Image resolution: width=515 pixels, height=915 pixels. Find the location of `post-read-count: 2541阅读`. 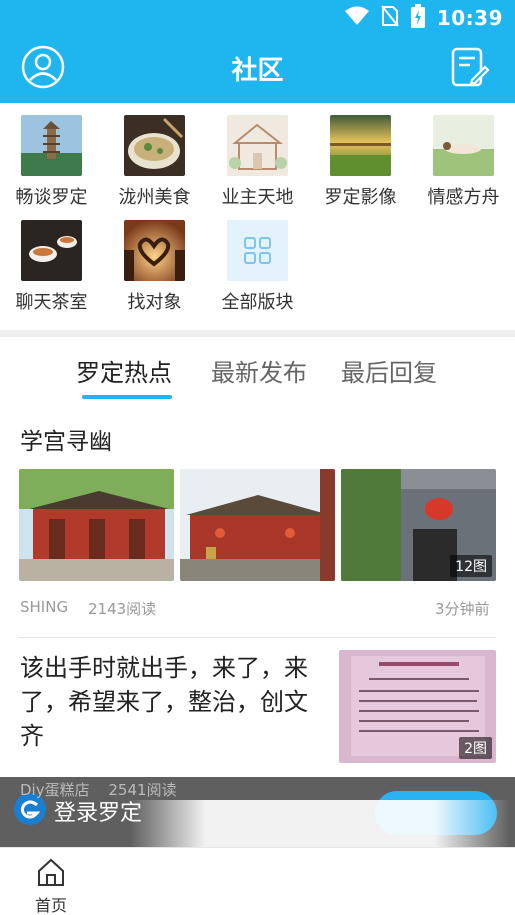

post-read-count: 2541阅读 is located at coordinates (142, 790).